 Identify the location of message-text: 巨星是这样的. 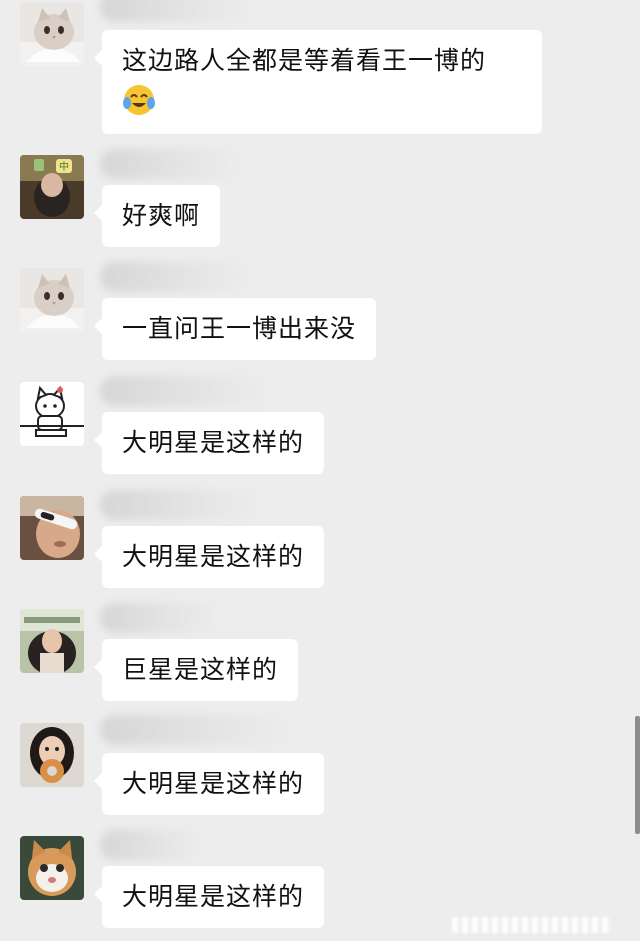
(200, 669).